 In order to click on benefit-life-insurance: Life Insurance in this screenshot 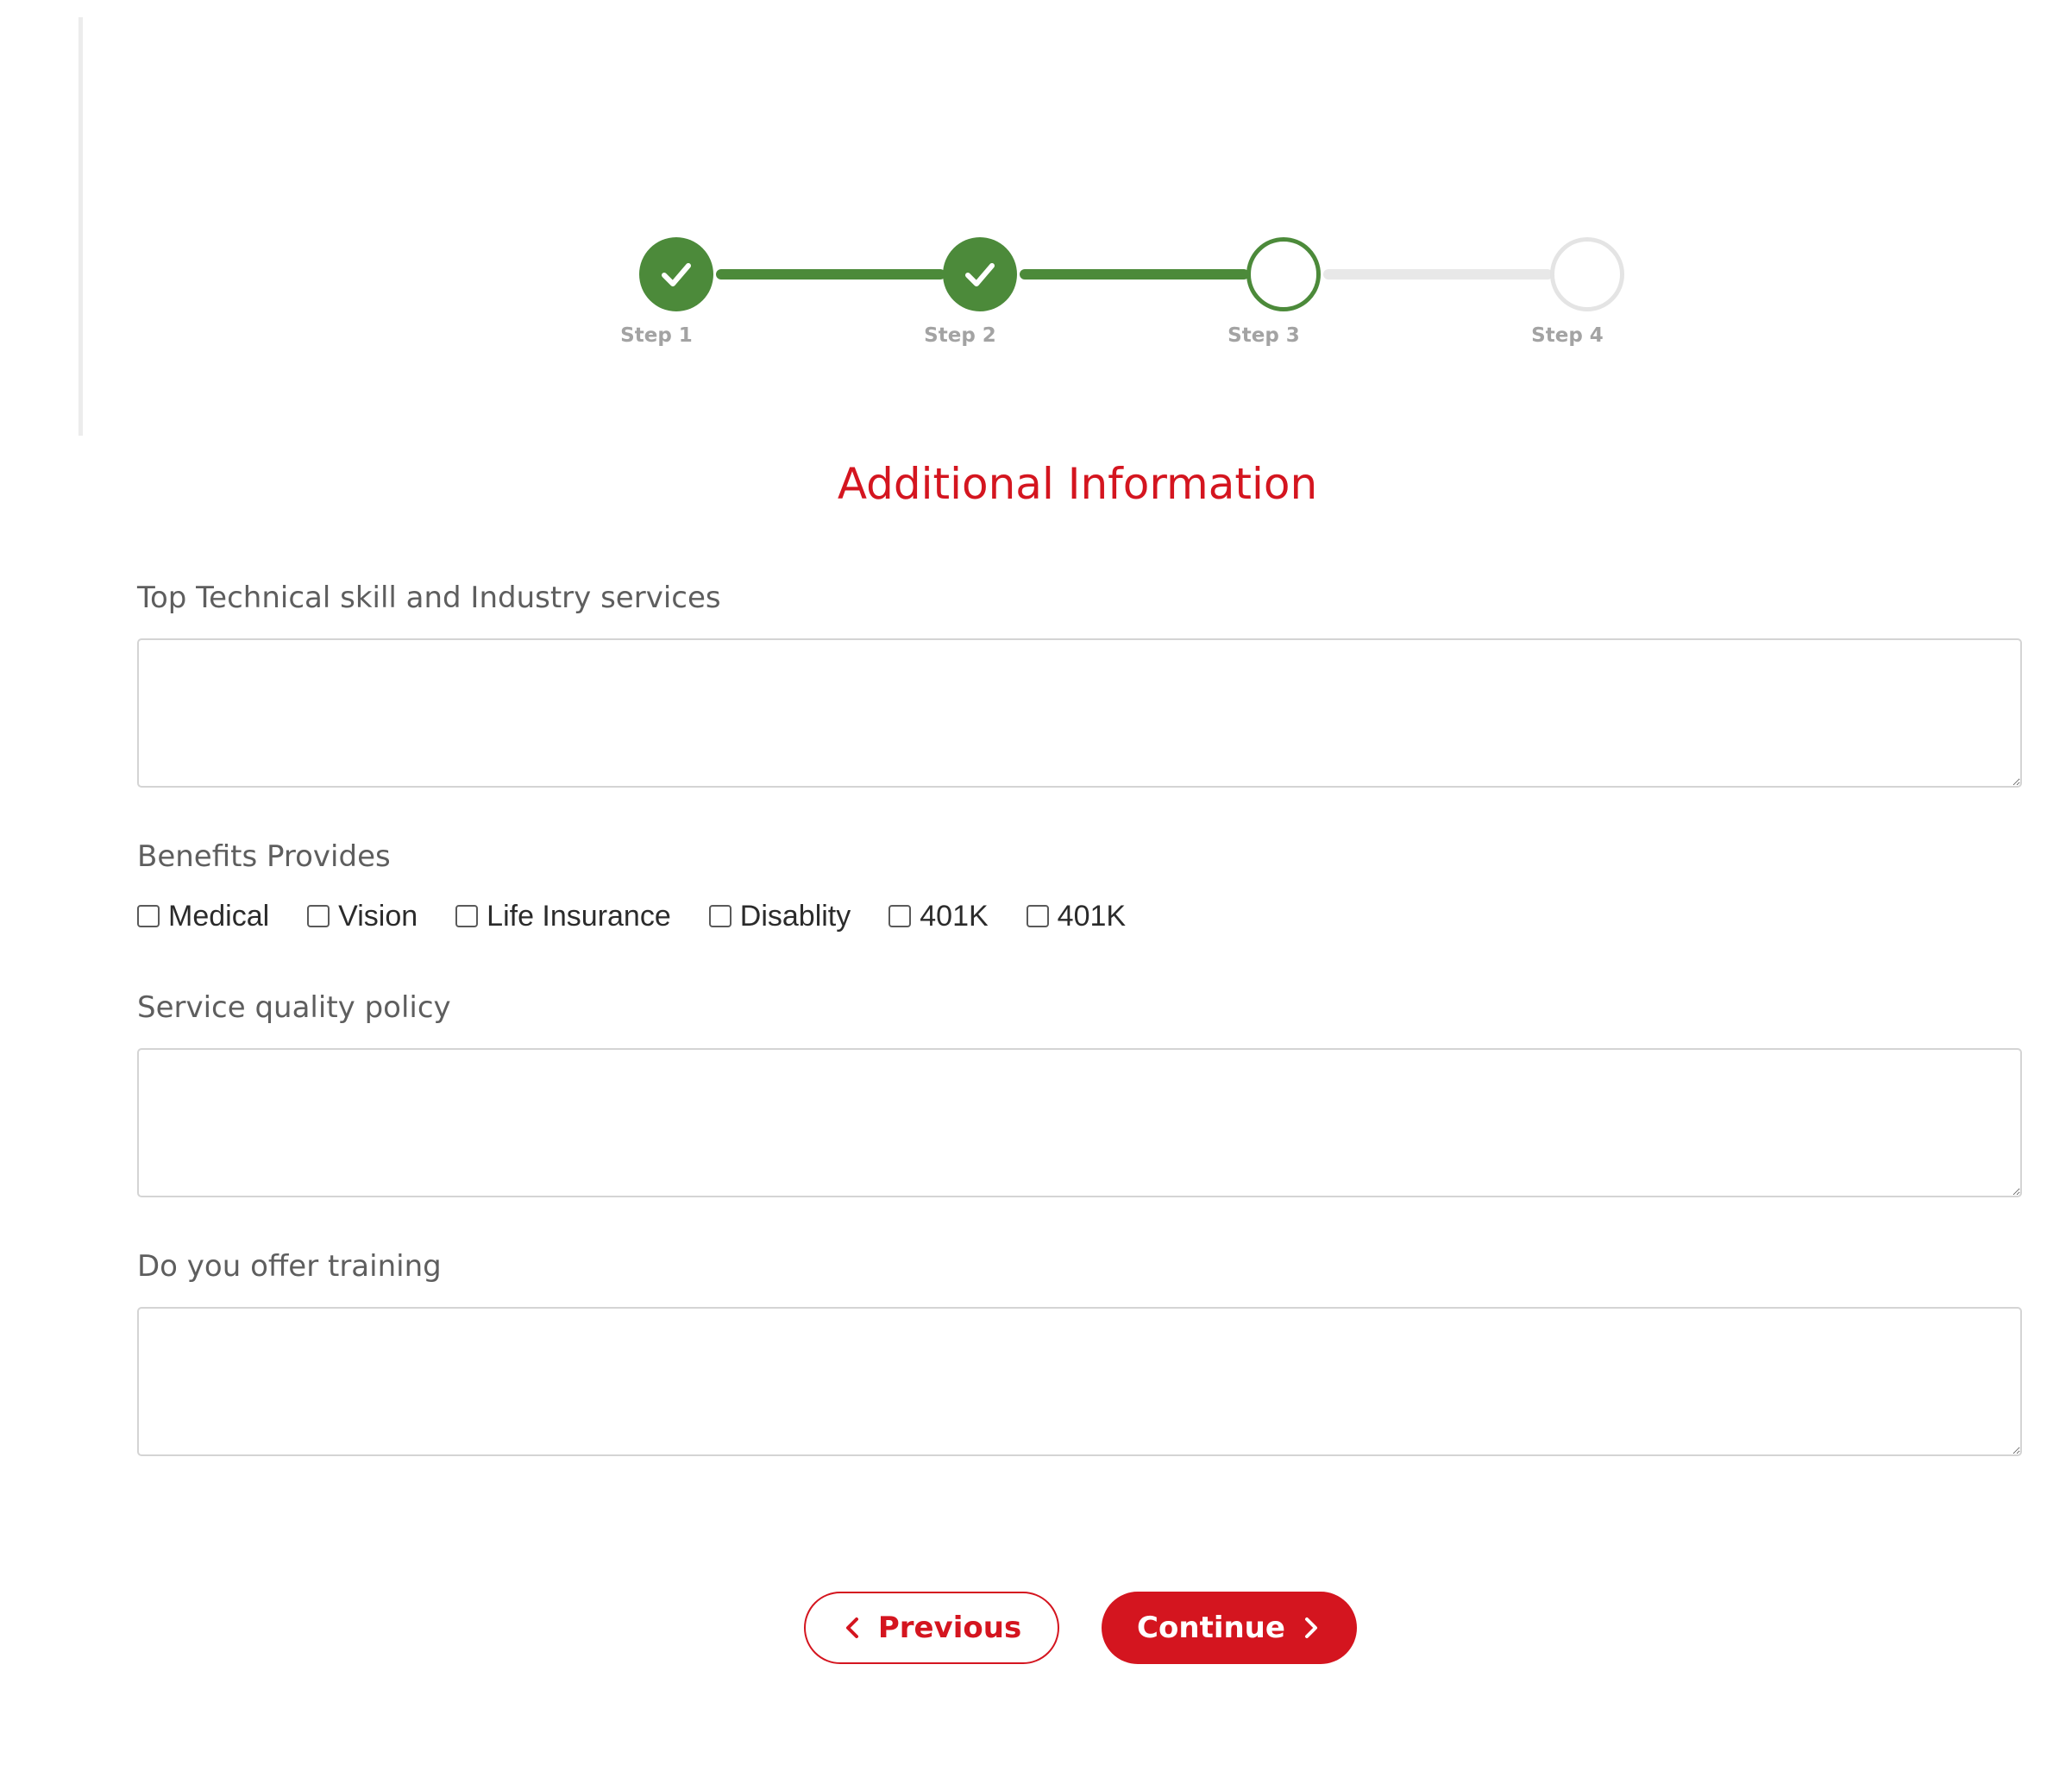, I will do `click(563, 916)`.